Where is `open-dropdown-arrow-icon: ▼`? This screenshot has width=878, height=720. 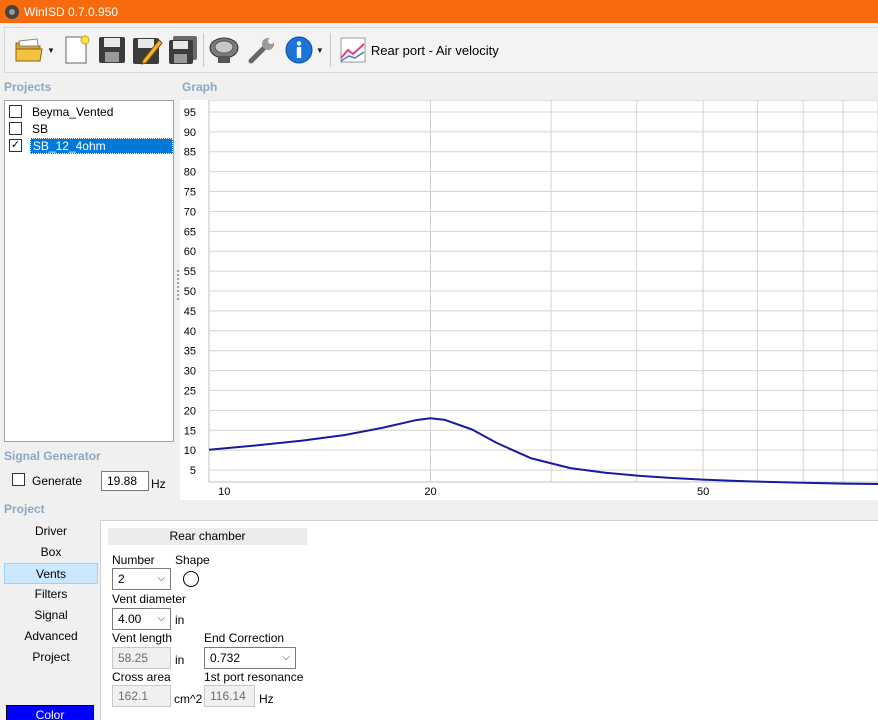
open-dropdown-arrow-icon: ▼ is located at coordinates (51, 50).